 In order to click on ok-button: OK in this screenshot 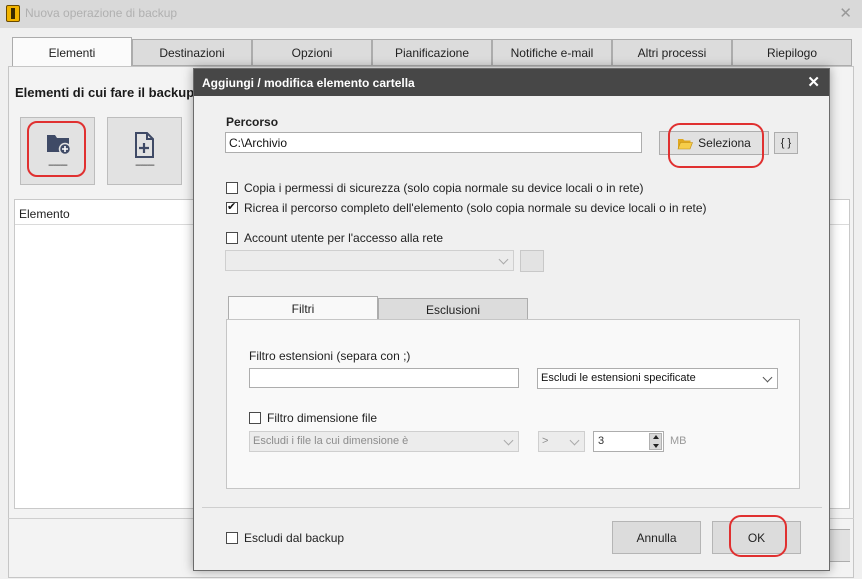, I will do `click(756, 537)`.